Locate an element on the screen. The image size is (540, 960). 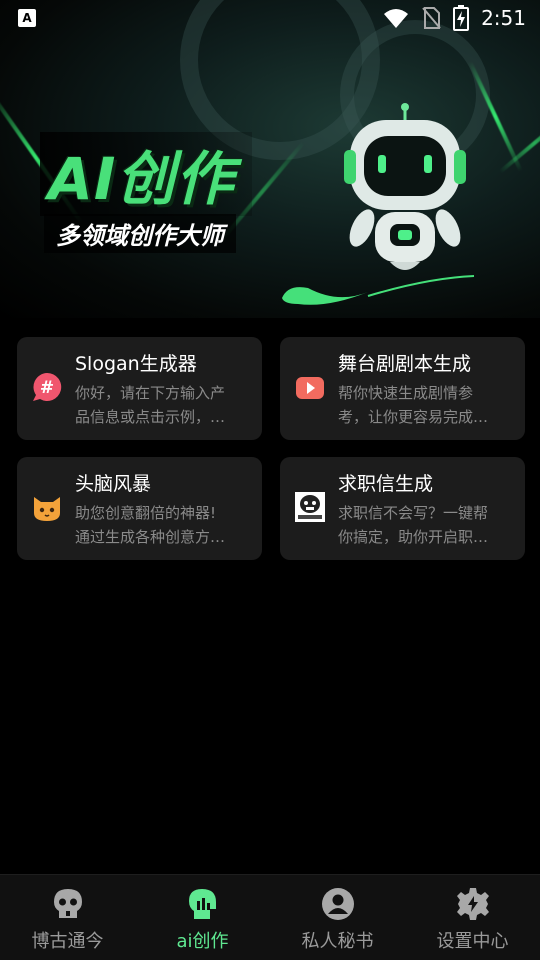
card-title: 求职信生成 is located at coordinates (386, 484).